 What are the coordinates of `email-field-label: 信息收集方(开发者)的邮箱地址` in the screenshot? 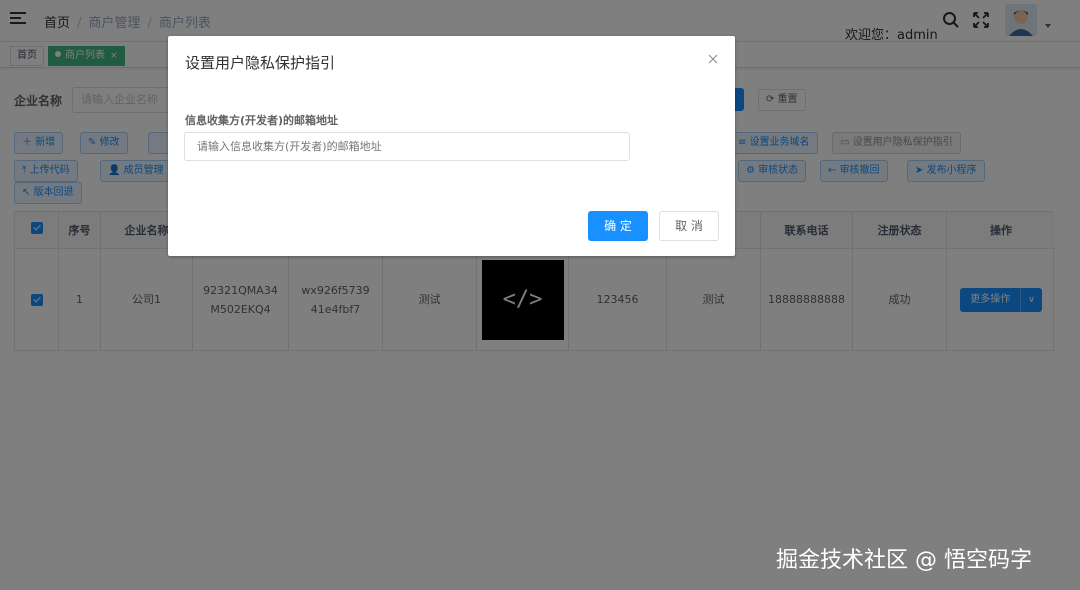 It's located at (262, 120).